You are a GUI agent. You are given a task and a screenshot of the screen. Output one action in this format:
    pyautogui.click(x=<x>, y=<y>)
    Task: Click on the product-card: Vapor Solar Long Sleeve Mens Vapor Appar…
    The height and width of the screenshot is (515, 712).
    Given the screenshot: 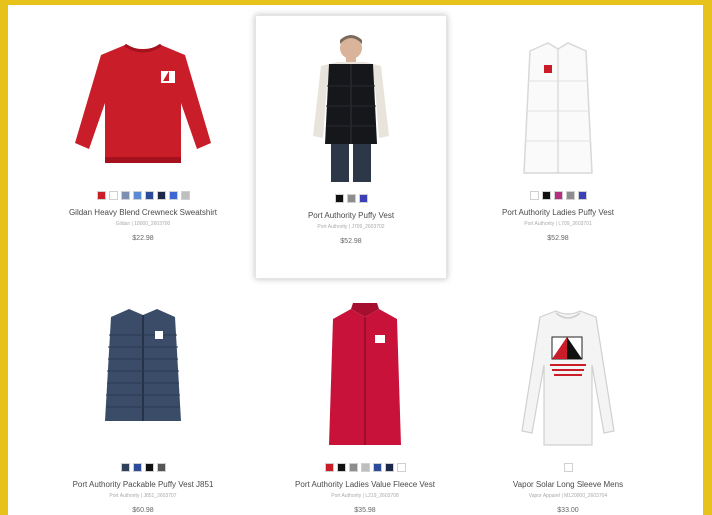 What is the action you would take?
    pyautogui.click(x=568, y=400)
    